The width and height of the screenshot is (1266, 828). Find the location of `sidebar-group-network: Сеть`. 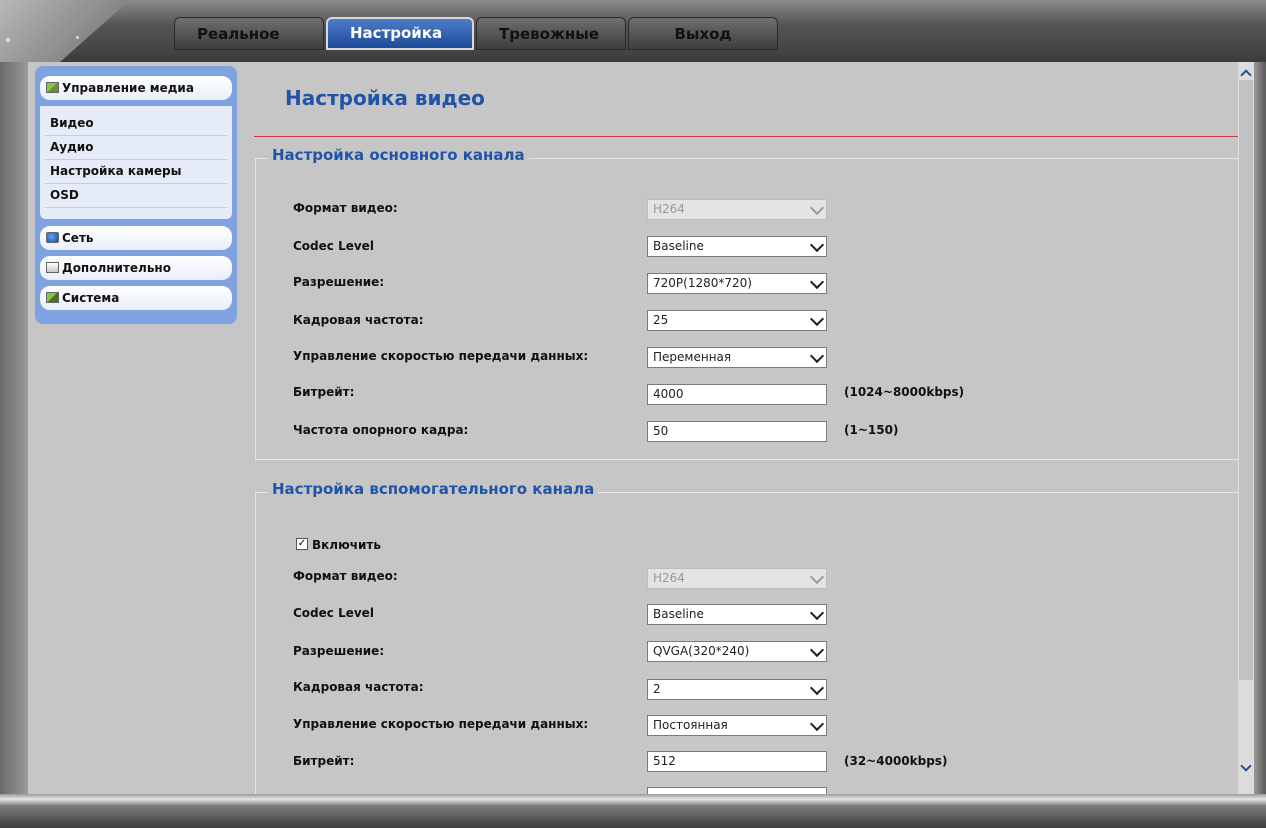

sidebar-group-network: Сеть is located at coordinates (136, 238).